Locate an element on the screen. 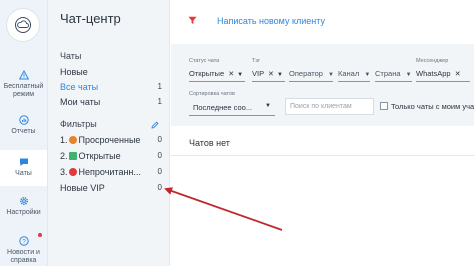  filters-section-heading: Фильтры is located at coordinates (78, 124).